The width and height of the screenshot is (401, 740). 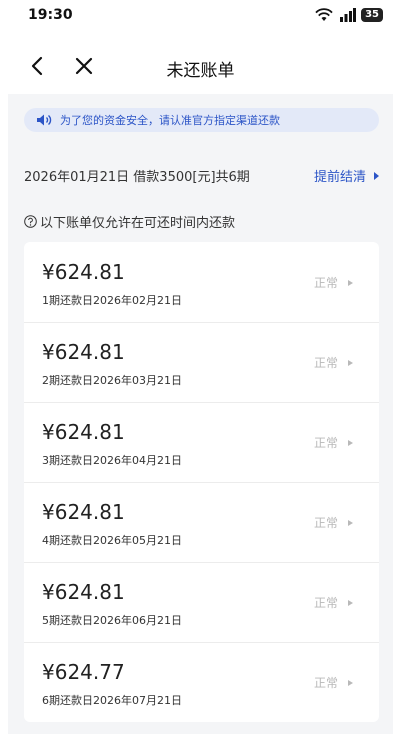 I want to click on loan-summary: 2026年01月21日 借款3500[元]共6期 提前结清, so click(x=201, y=176).